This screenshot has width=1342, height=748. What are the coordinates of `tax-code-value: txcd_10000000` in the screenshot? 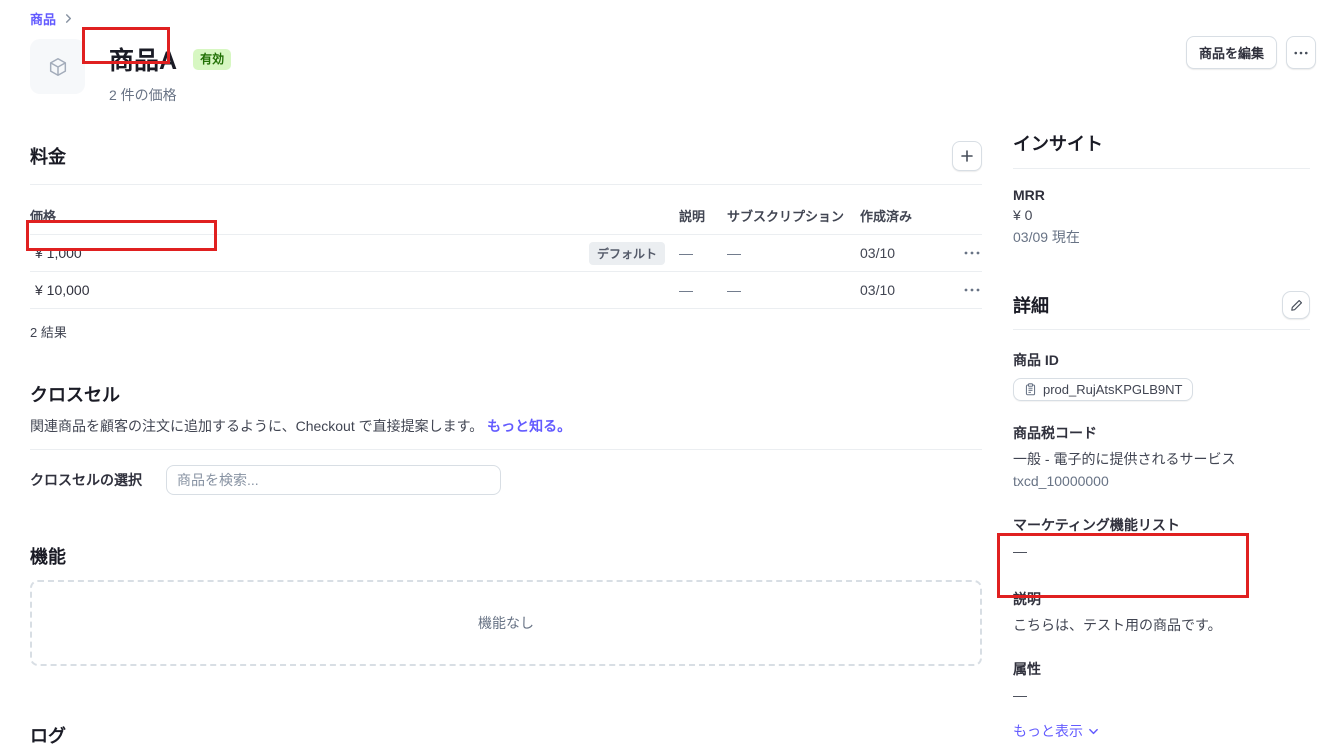 It's located at (1061, 481).